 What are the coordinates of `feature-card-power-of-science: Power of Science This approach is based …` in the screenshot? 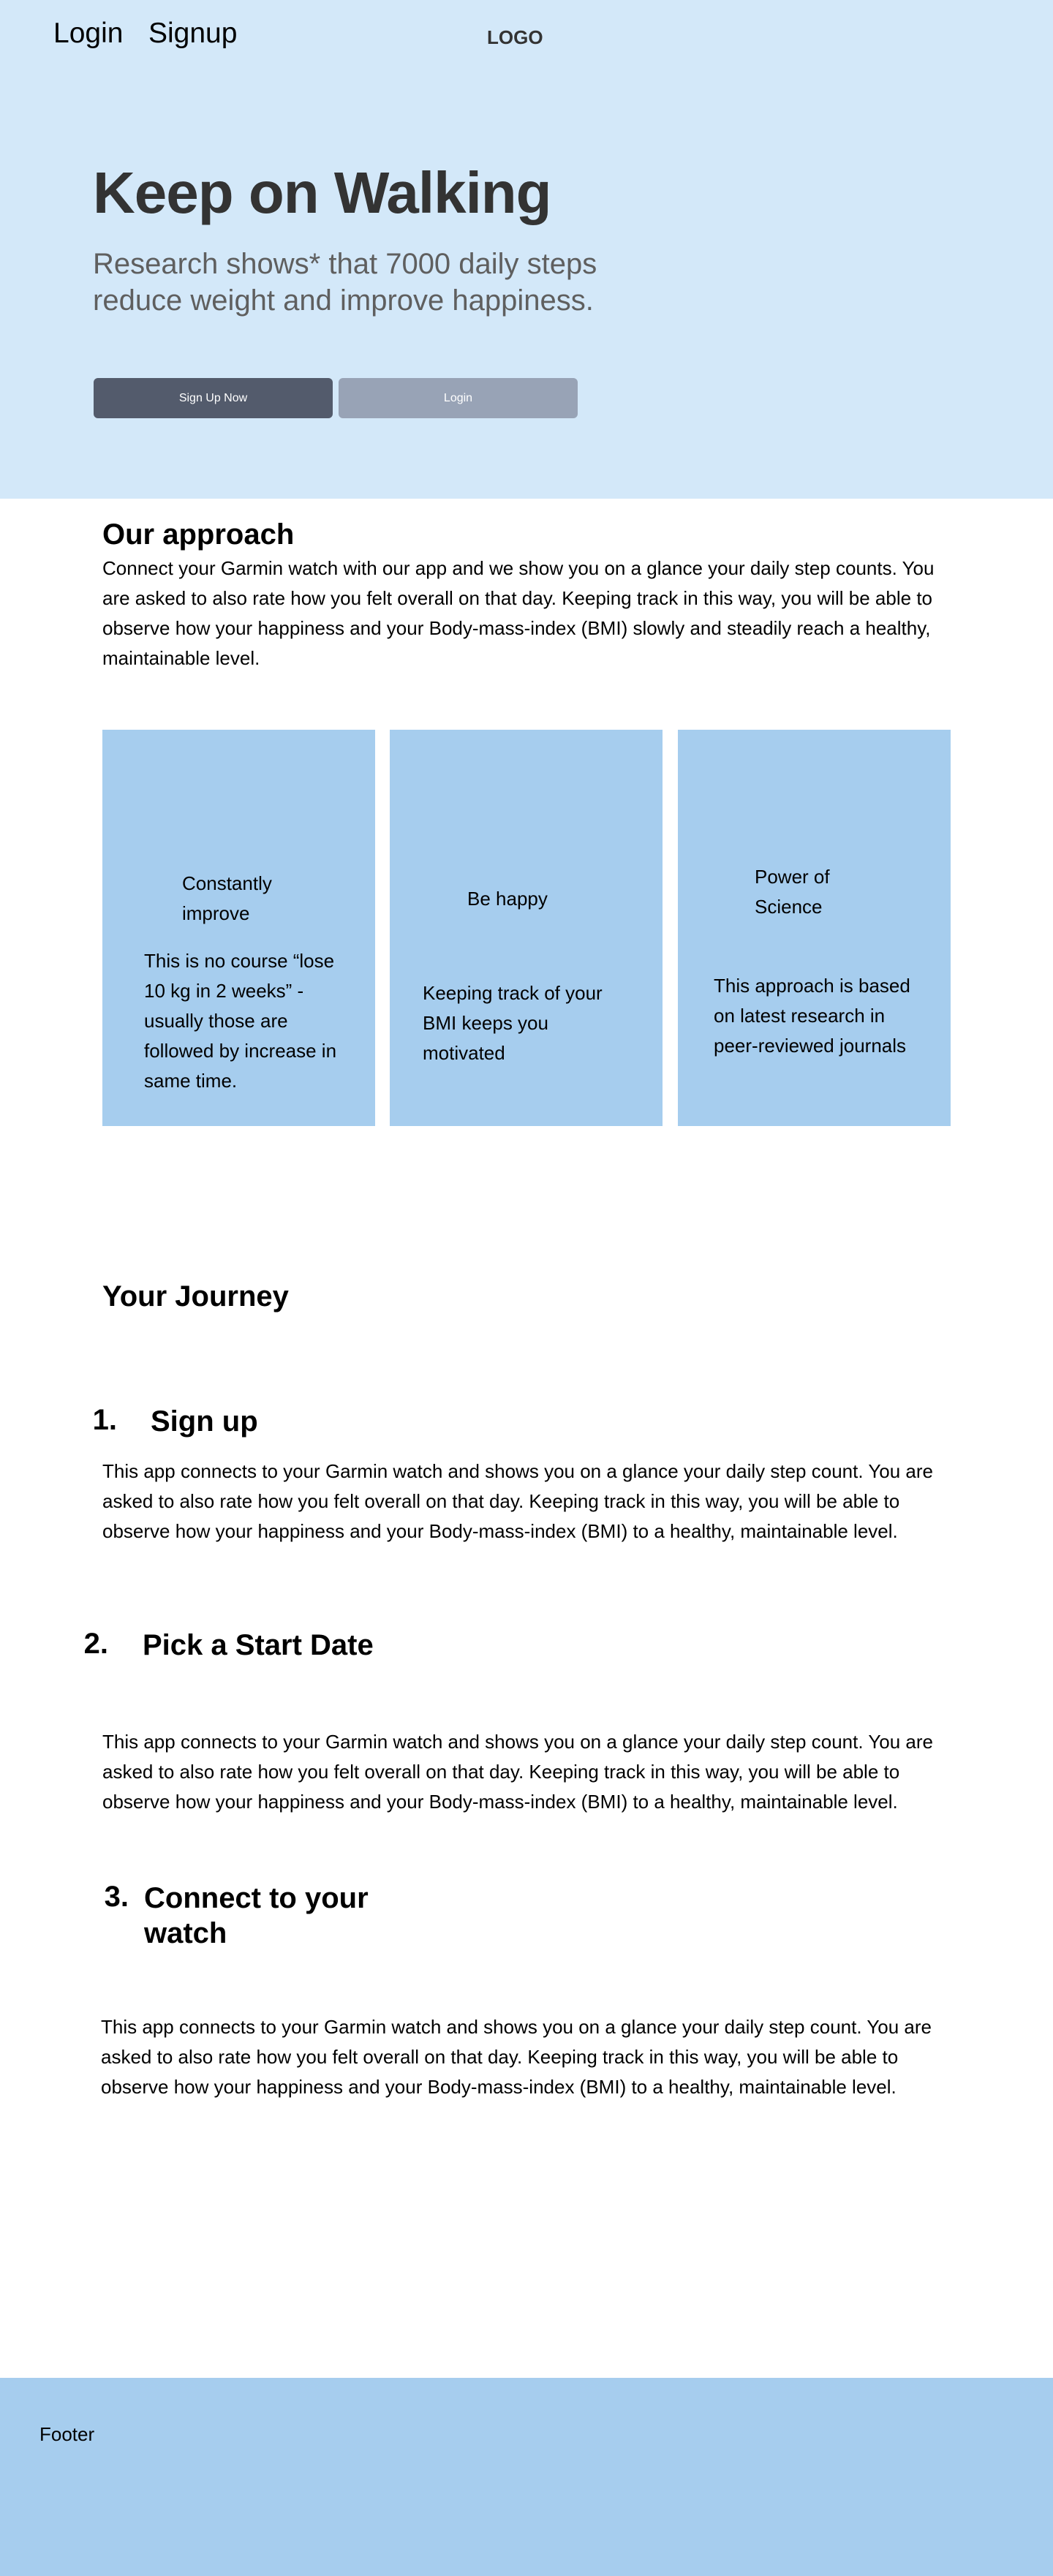 It's located at (814, 928).